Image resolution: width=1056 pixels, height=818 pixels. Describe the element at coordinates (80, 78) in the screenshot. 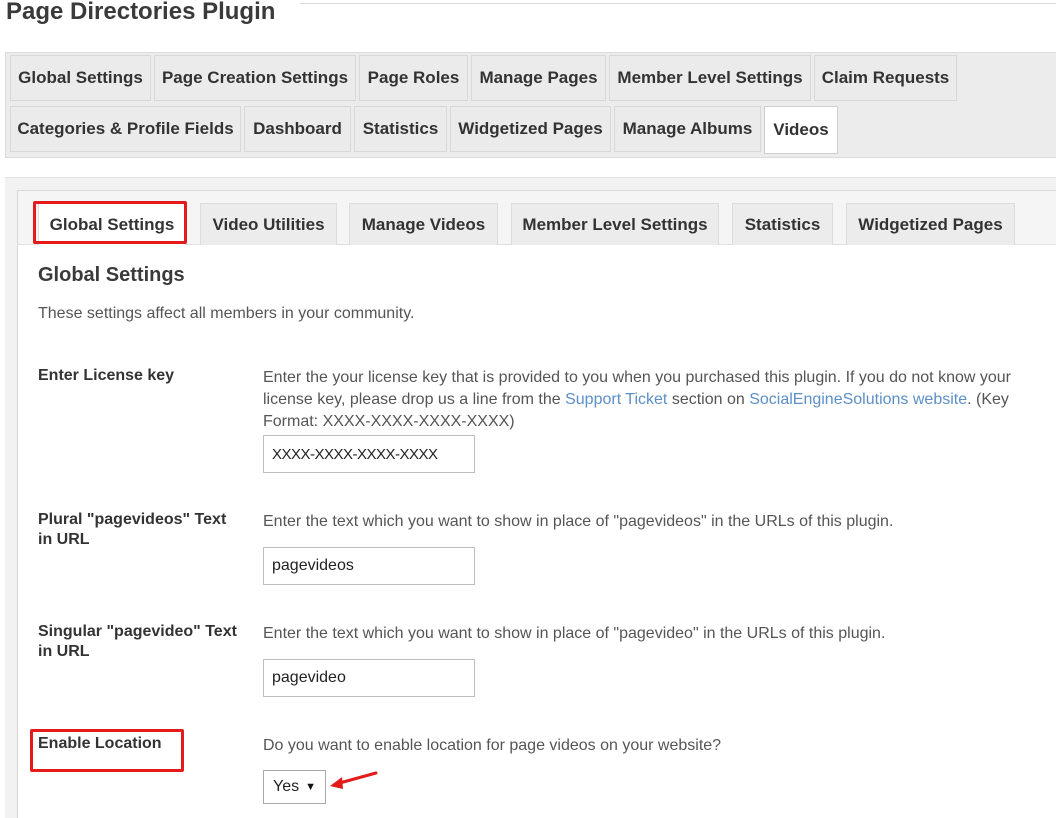

I see `tab-global-settings: Global Settings` at that location.